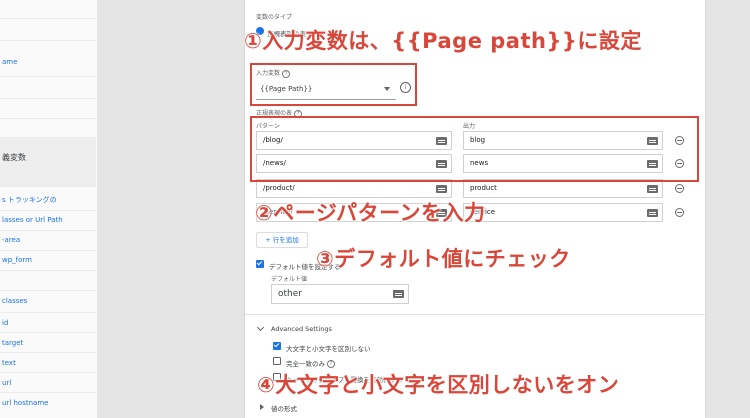 This screenshot has height=418, width=750. I want to click on ignore-case-checkbox, so click(277, 346).